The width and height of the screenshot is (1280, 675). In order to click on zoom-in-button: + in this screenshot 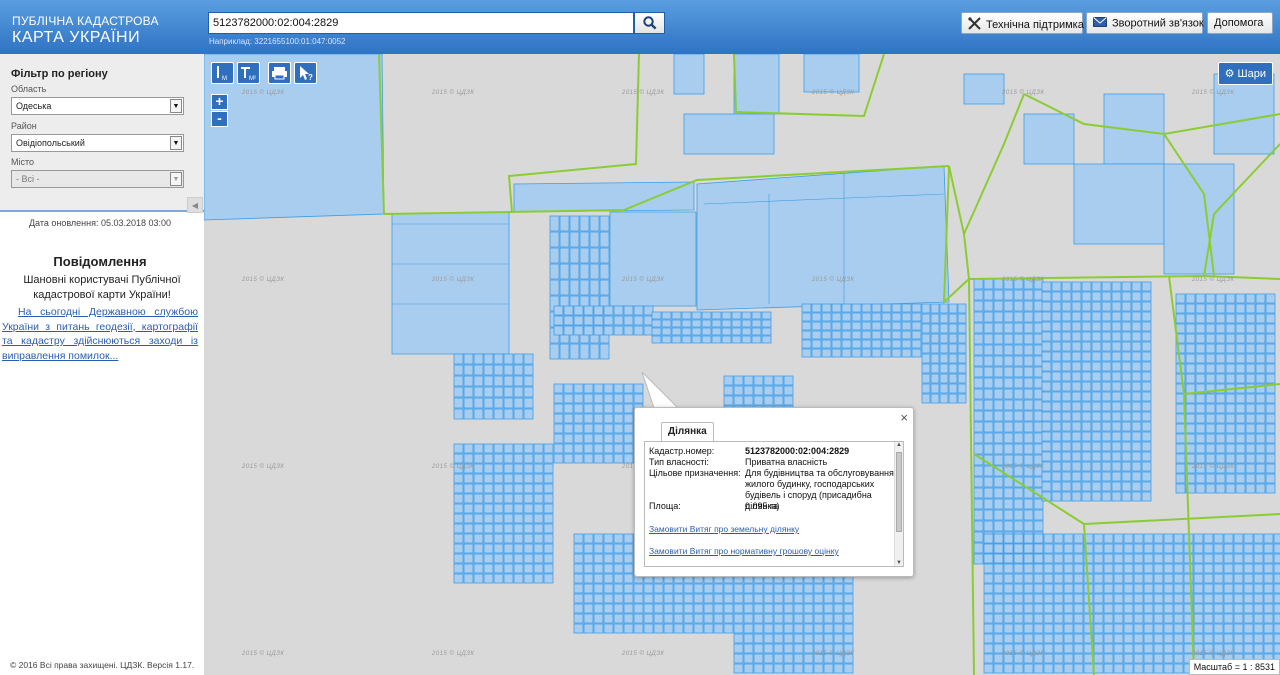, I will do `click(219, 102)`.